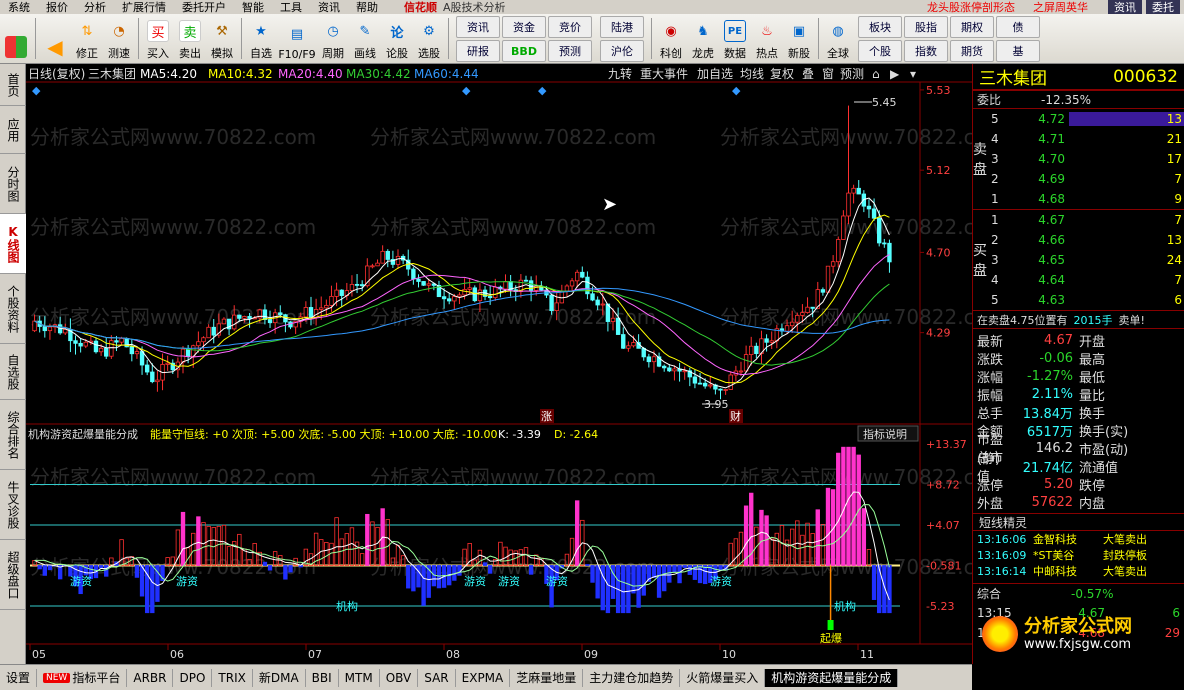 The image size is (1184, 690). What do you see at coordinates (880, 27) in the screenshot?
I see `sector-button: 板块` at bounding box center [880, 27].